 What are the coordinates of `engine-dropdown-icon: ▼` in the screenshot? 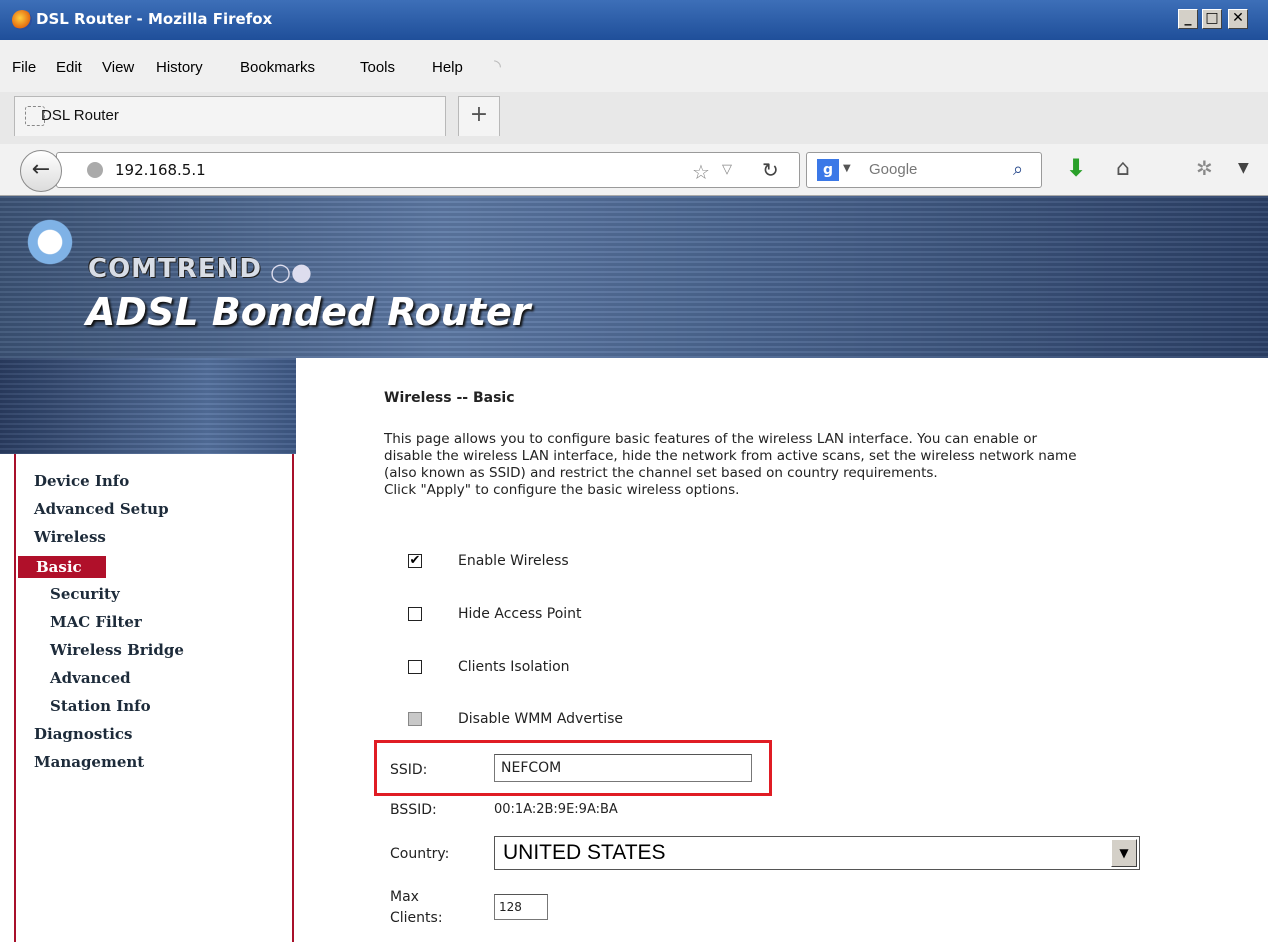 It's located at (847, 168).